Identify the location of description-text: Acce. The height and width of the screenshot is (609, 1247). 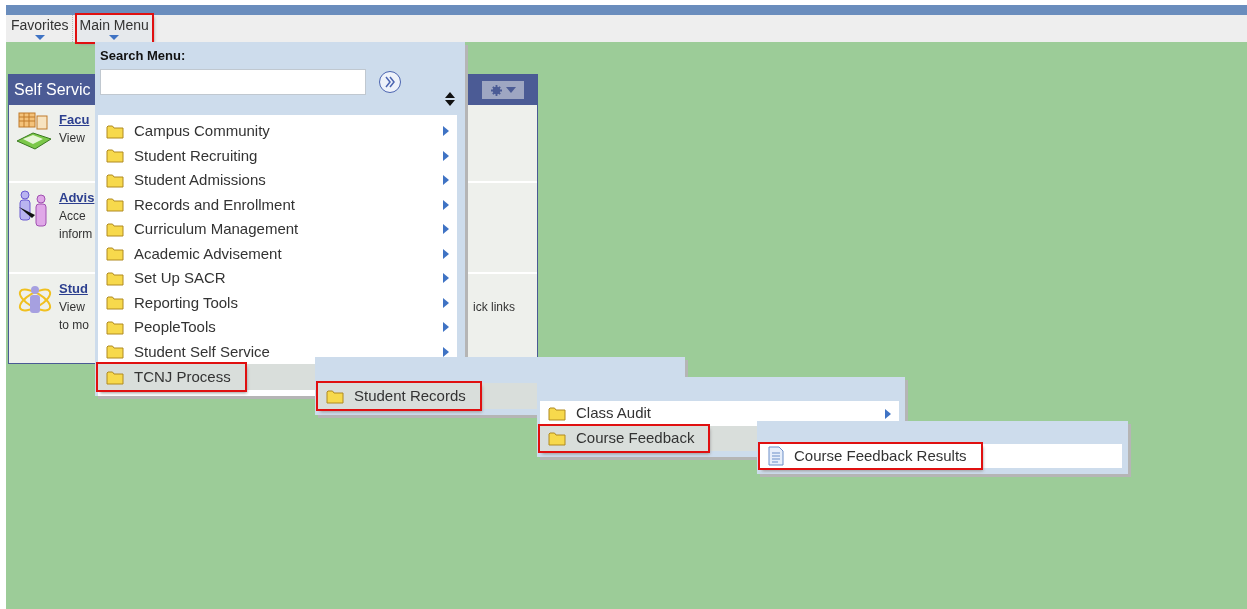
(72, 216).